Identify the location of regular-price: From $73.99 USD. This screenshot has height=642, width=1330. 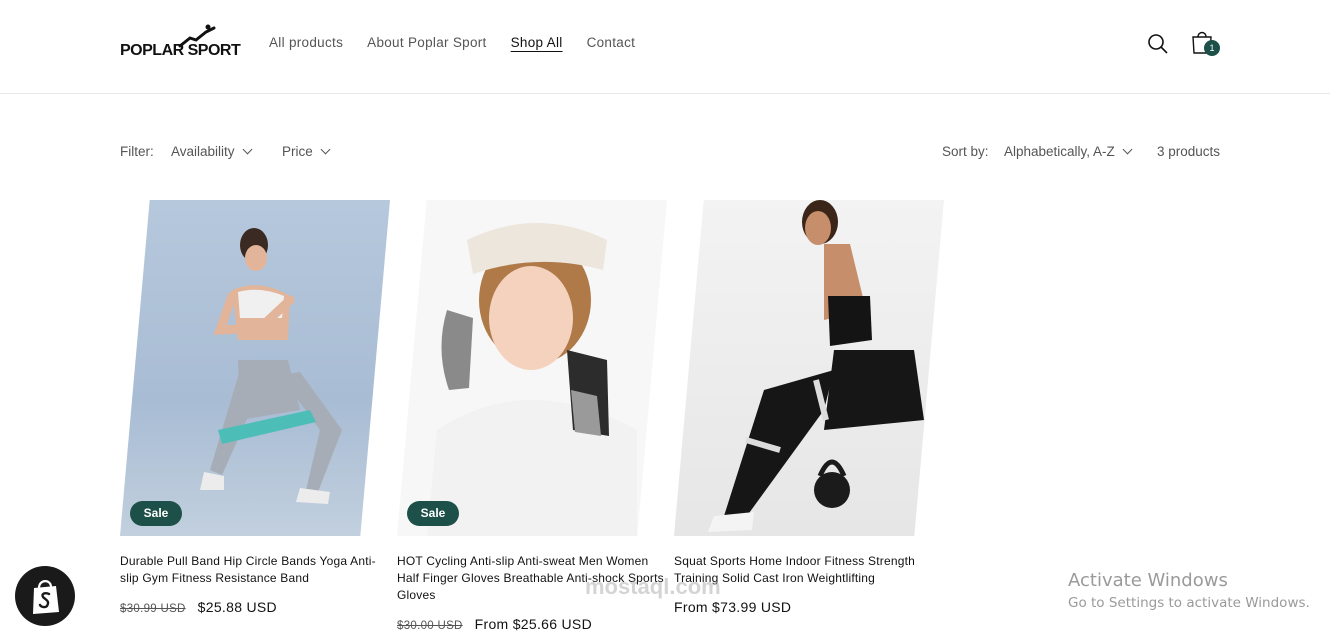
(733, 607).